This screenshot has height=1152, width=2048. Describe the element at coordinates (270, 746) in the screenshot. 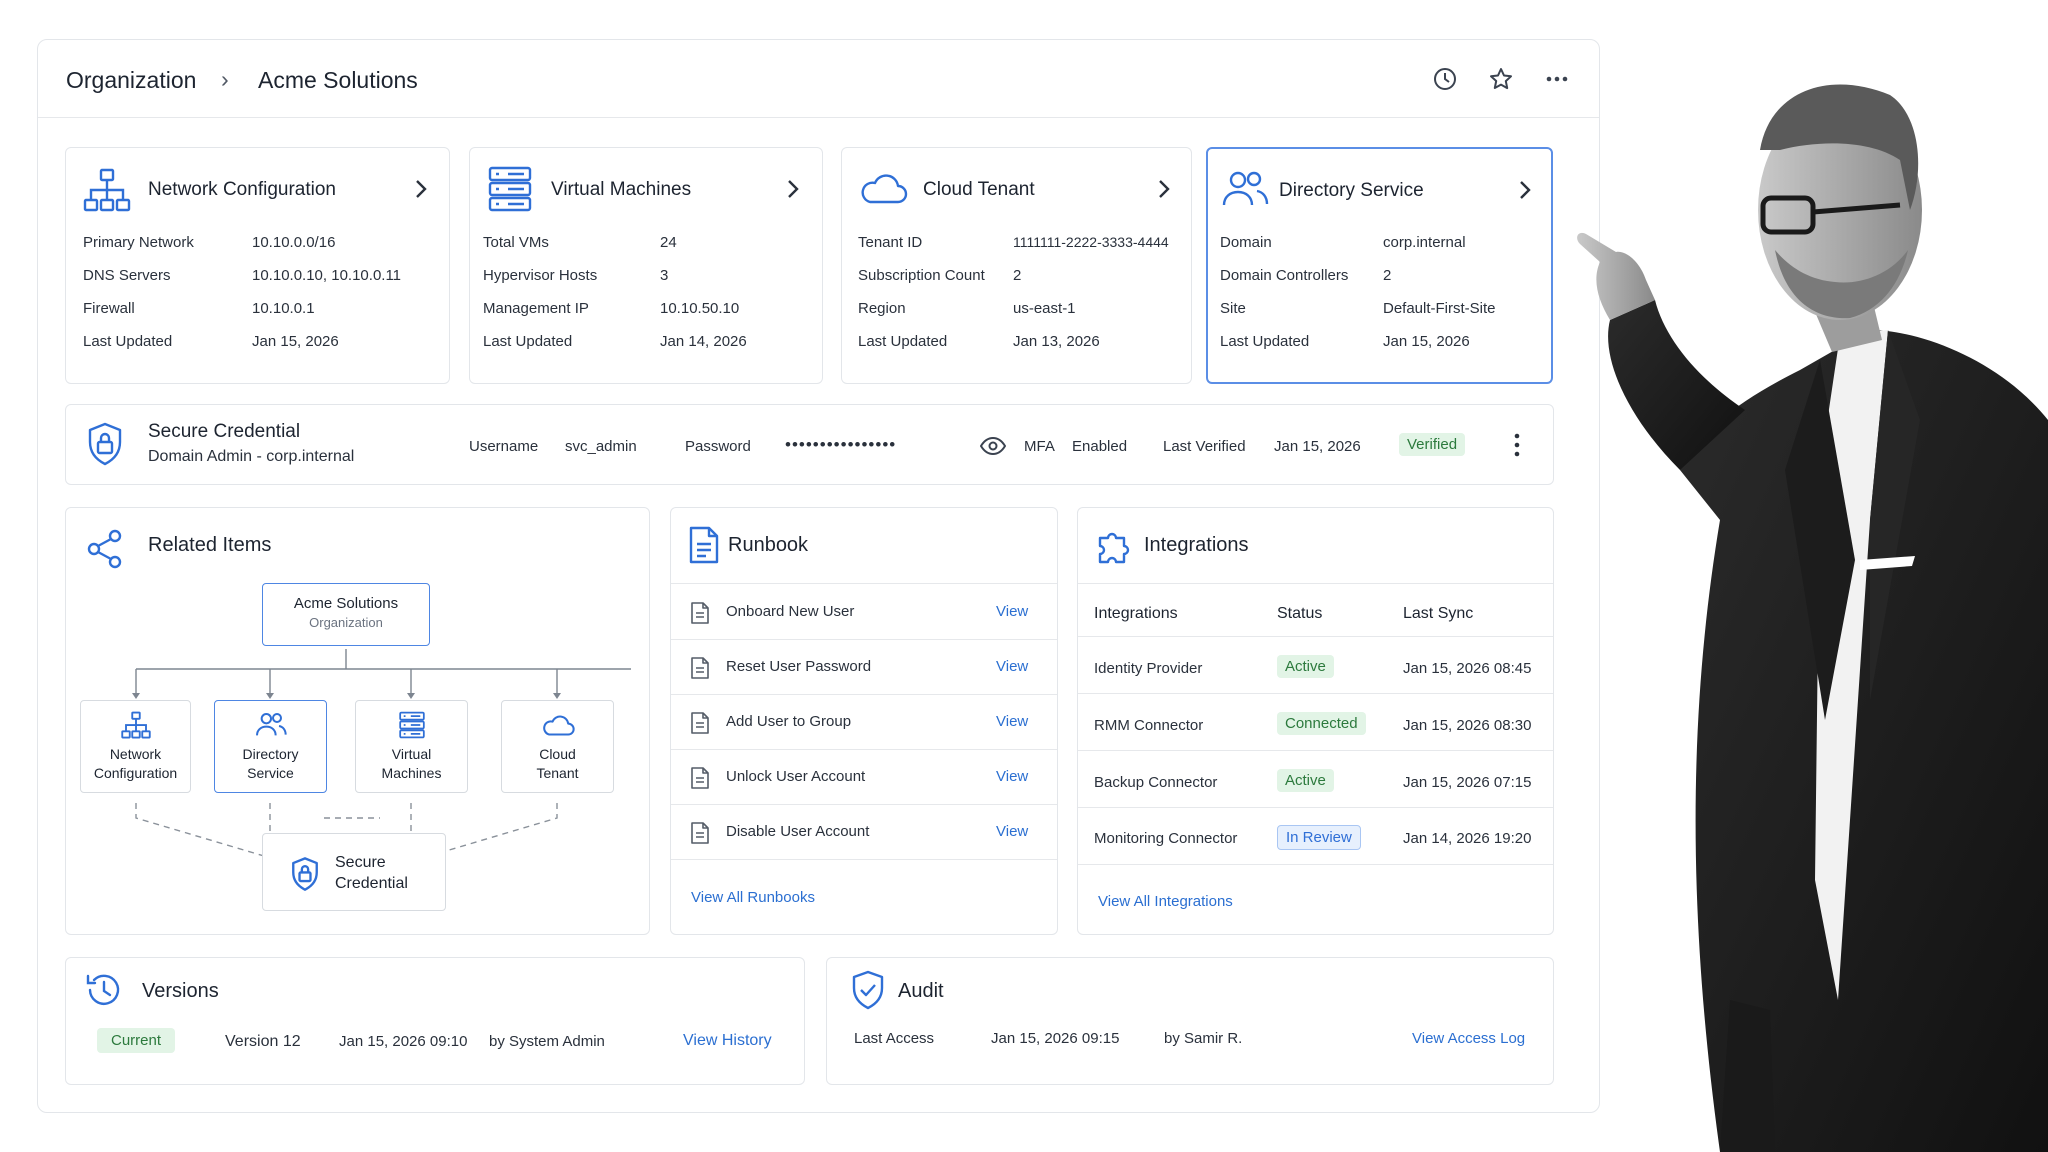

I see `related-node-directory-service: Directory Service` at that location.